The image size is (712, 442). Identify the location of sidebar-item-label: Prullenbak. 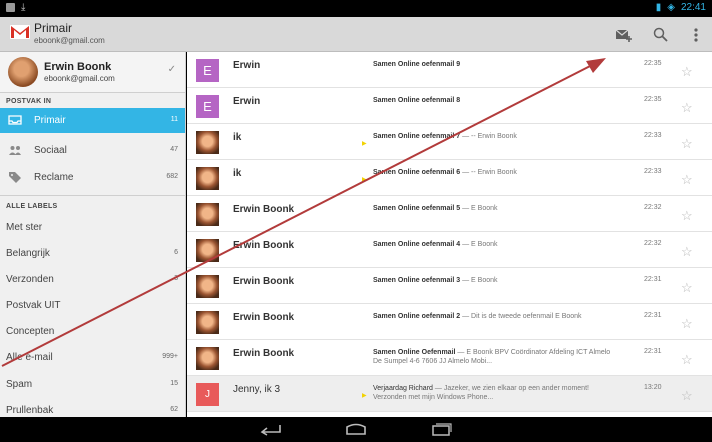
(30, 410).